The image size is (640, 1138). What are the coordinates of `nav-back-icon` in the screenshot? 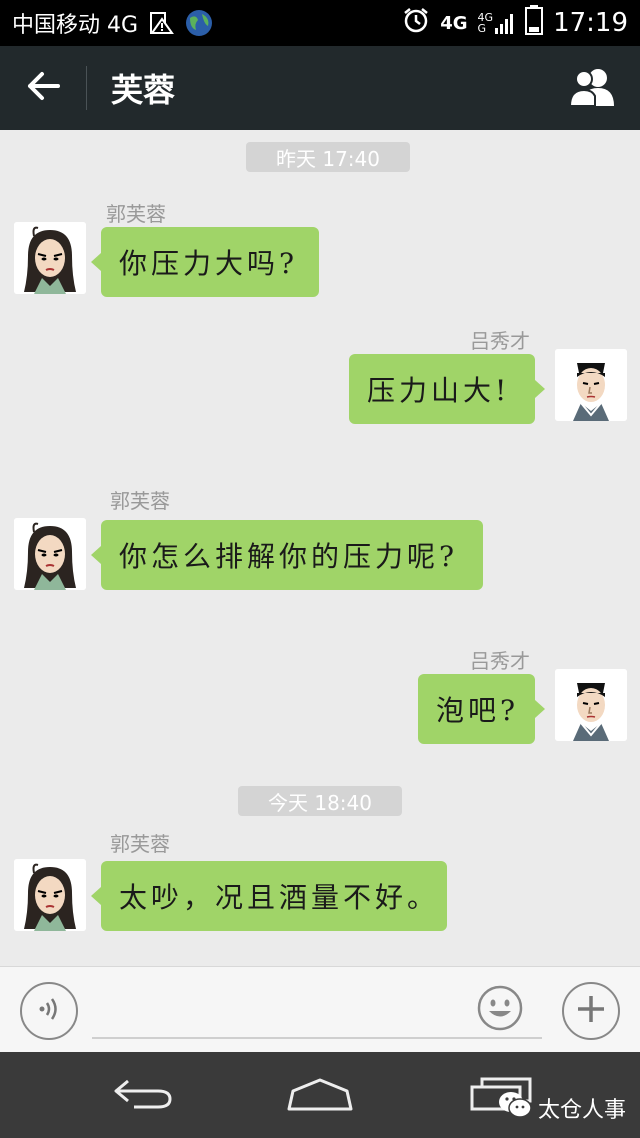 It's located at (143, 1096).